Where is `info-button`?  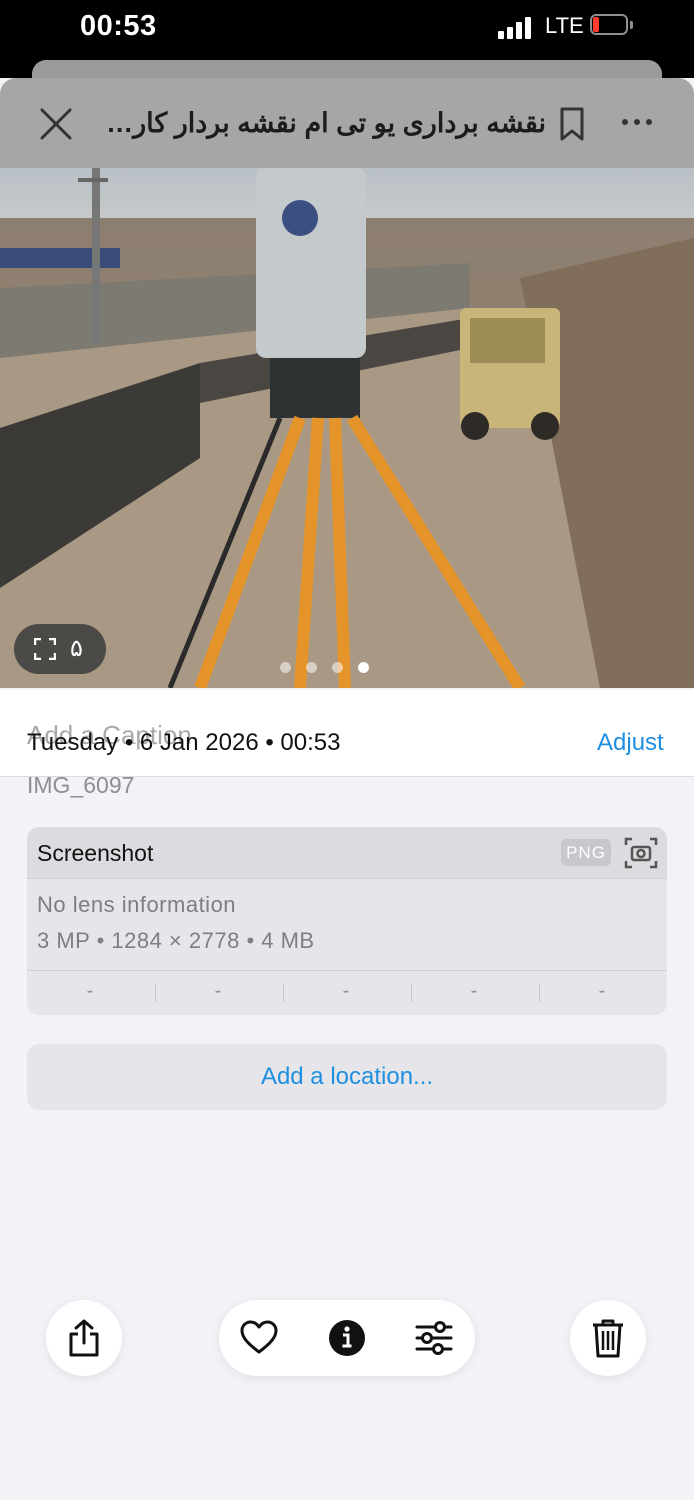
info-button is located at coordinates (347, 1338).